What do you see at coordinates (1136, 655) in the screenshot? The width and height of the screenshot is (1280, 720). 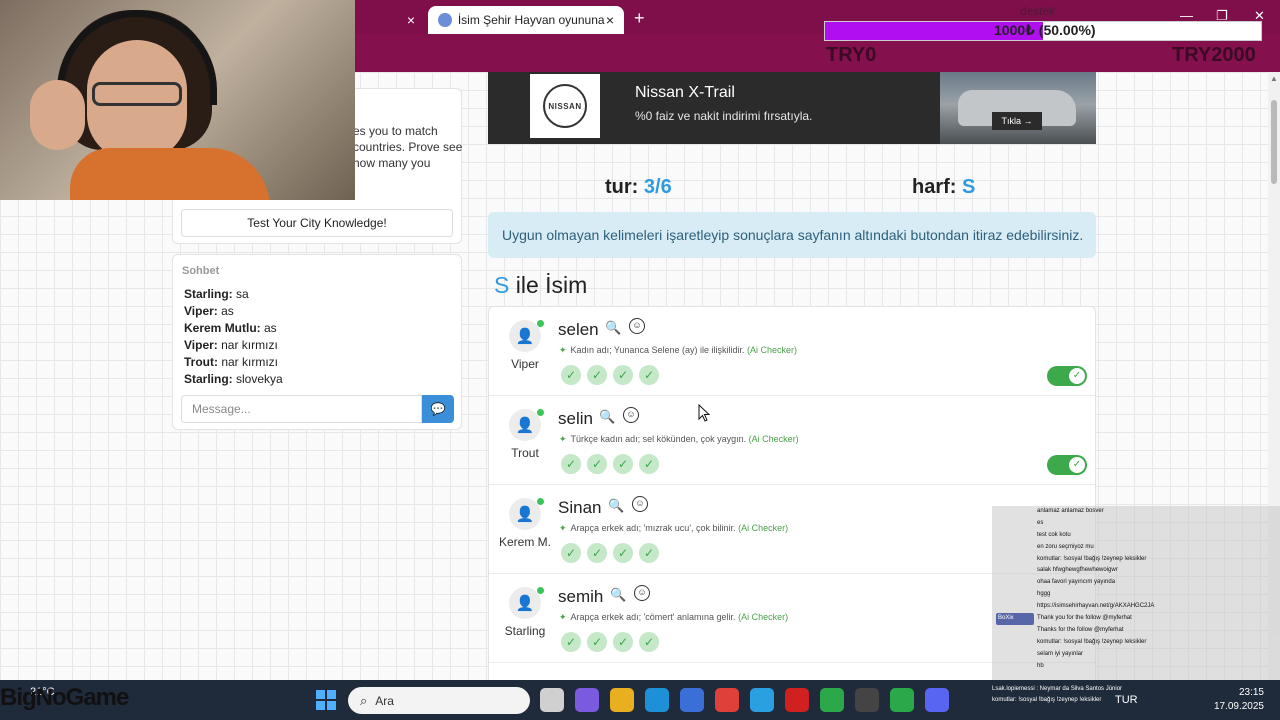 I see `stream-chat-line: selam iyi yayınlar` at bounding box center [1136, 655].